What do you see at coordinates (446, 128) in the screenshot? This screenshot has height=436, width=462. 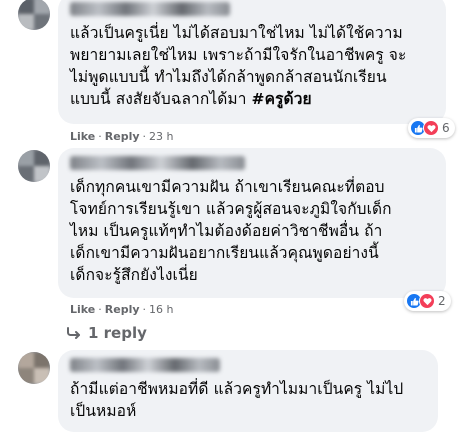 I see `reaction-count: 6` at bounding box center [446, 128].